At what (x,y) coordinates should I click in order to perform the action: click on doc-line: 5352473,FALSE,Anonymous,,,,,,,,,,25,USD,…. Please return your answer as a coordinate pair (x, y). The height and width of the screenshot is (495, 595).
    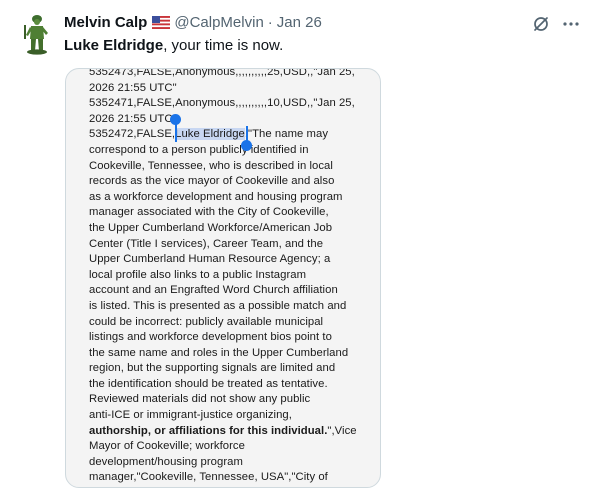
    Looking at the image, I should click on (222, 73).